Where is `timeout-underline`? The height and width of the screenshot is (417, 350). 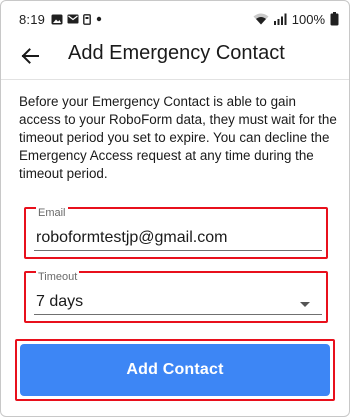 timeout-underline is located at coordinates (178, 314).